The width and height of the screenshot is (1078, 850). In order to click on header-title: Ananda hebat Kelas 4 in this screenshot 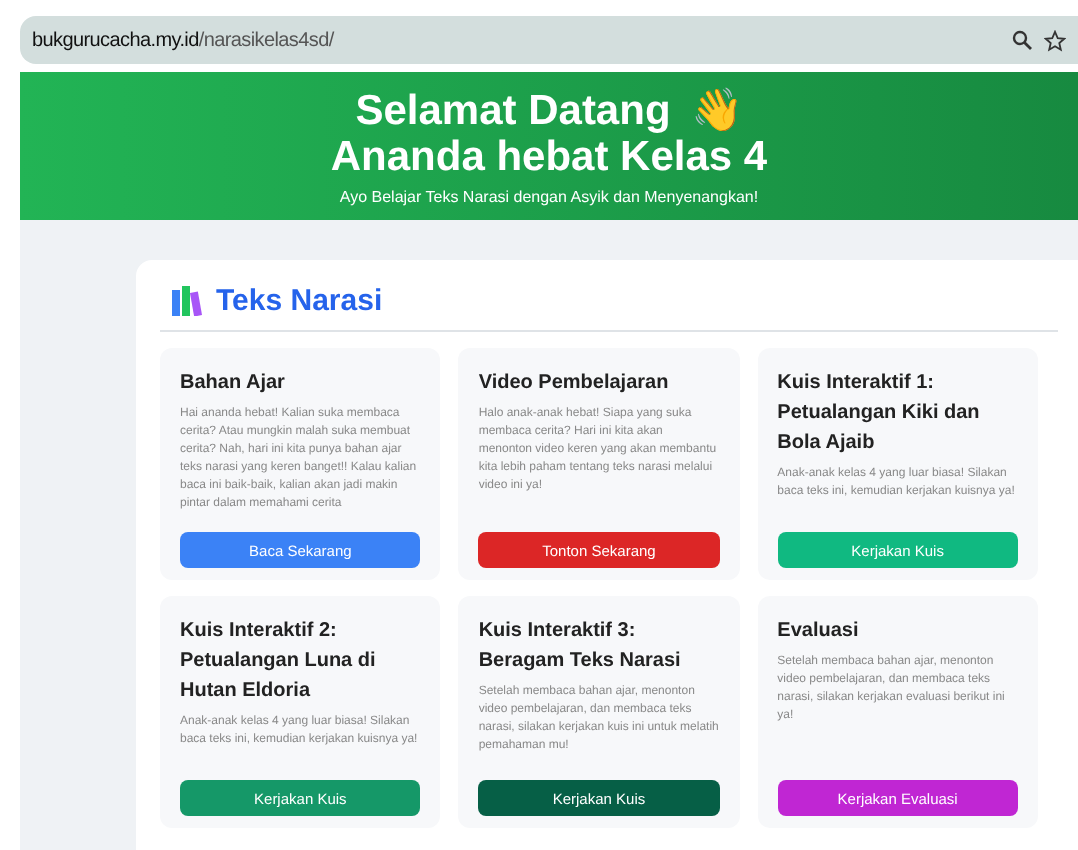, I will do `click(549, 156)`.